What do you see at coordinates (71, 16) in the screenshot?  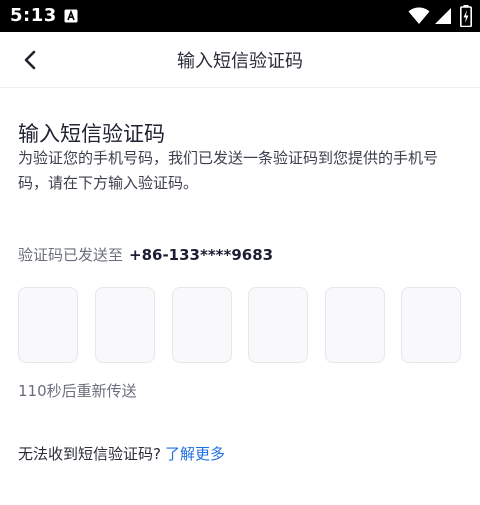 I see `notification-a-icon` at bounding box center [71, 16].